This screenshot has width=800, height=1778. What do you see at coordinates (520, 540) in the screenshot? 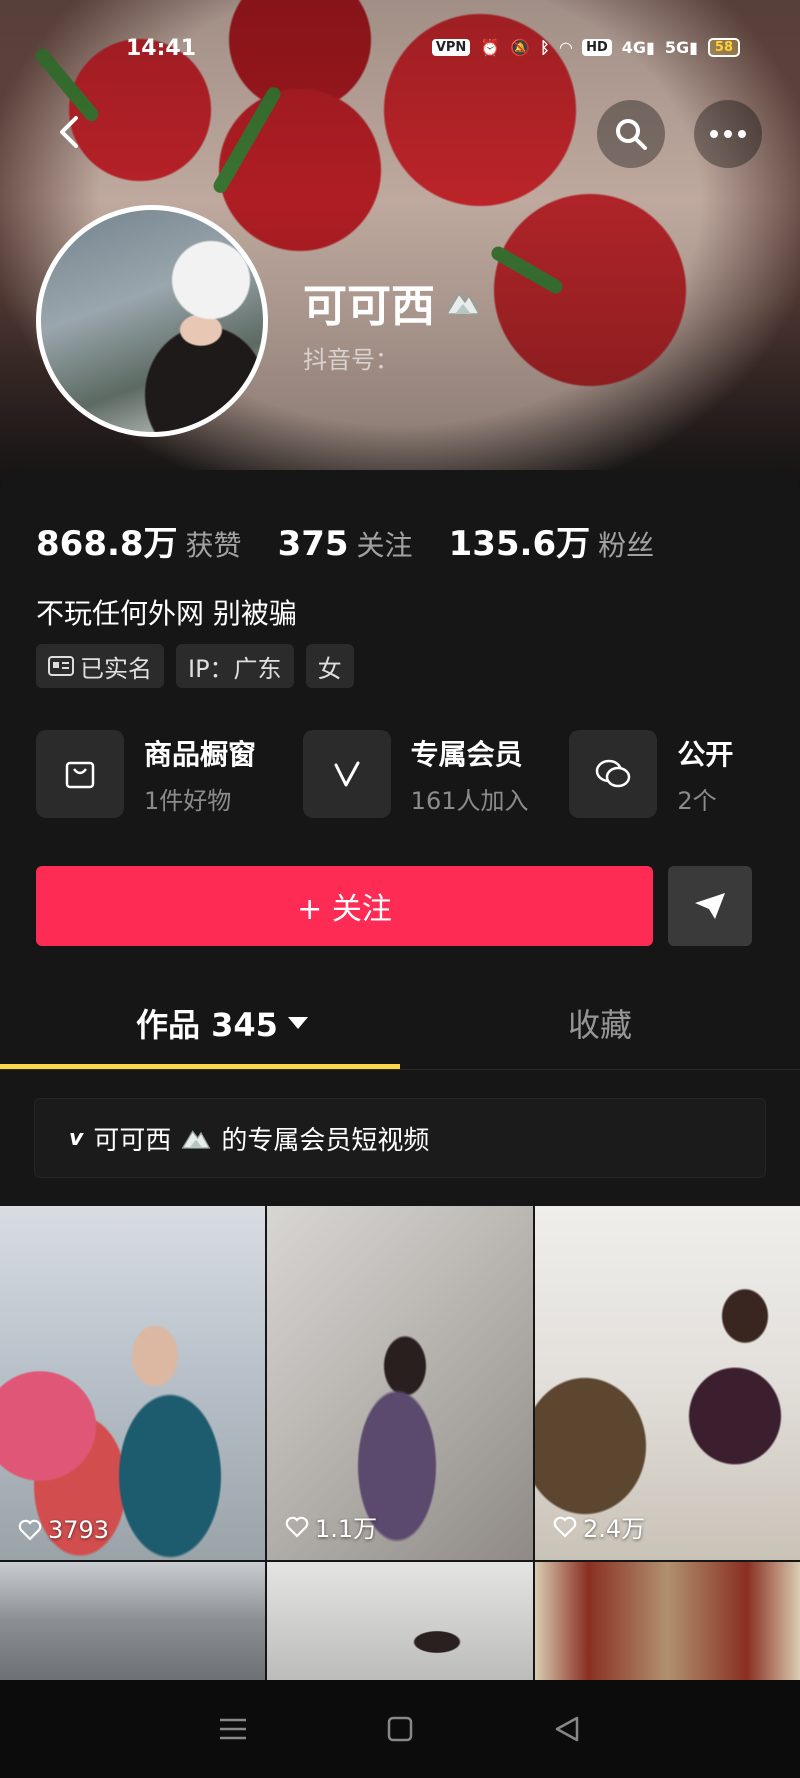
I see `stat-followers-value: 135.6万` at bounding box center [520, 540].